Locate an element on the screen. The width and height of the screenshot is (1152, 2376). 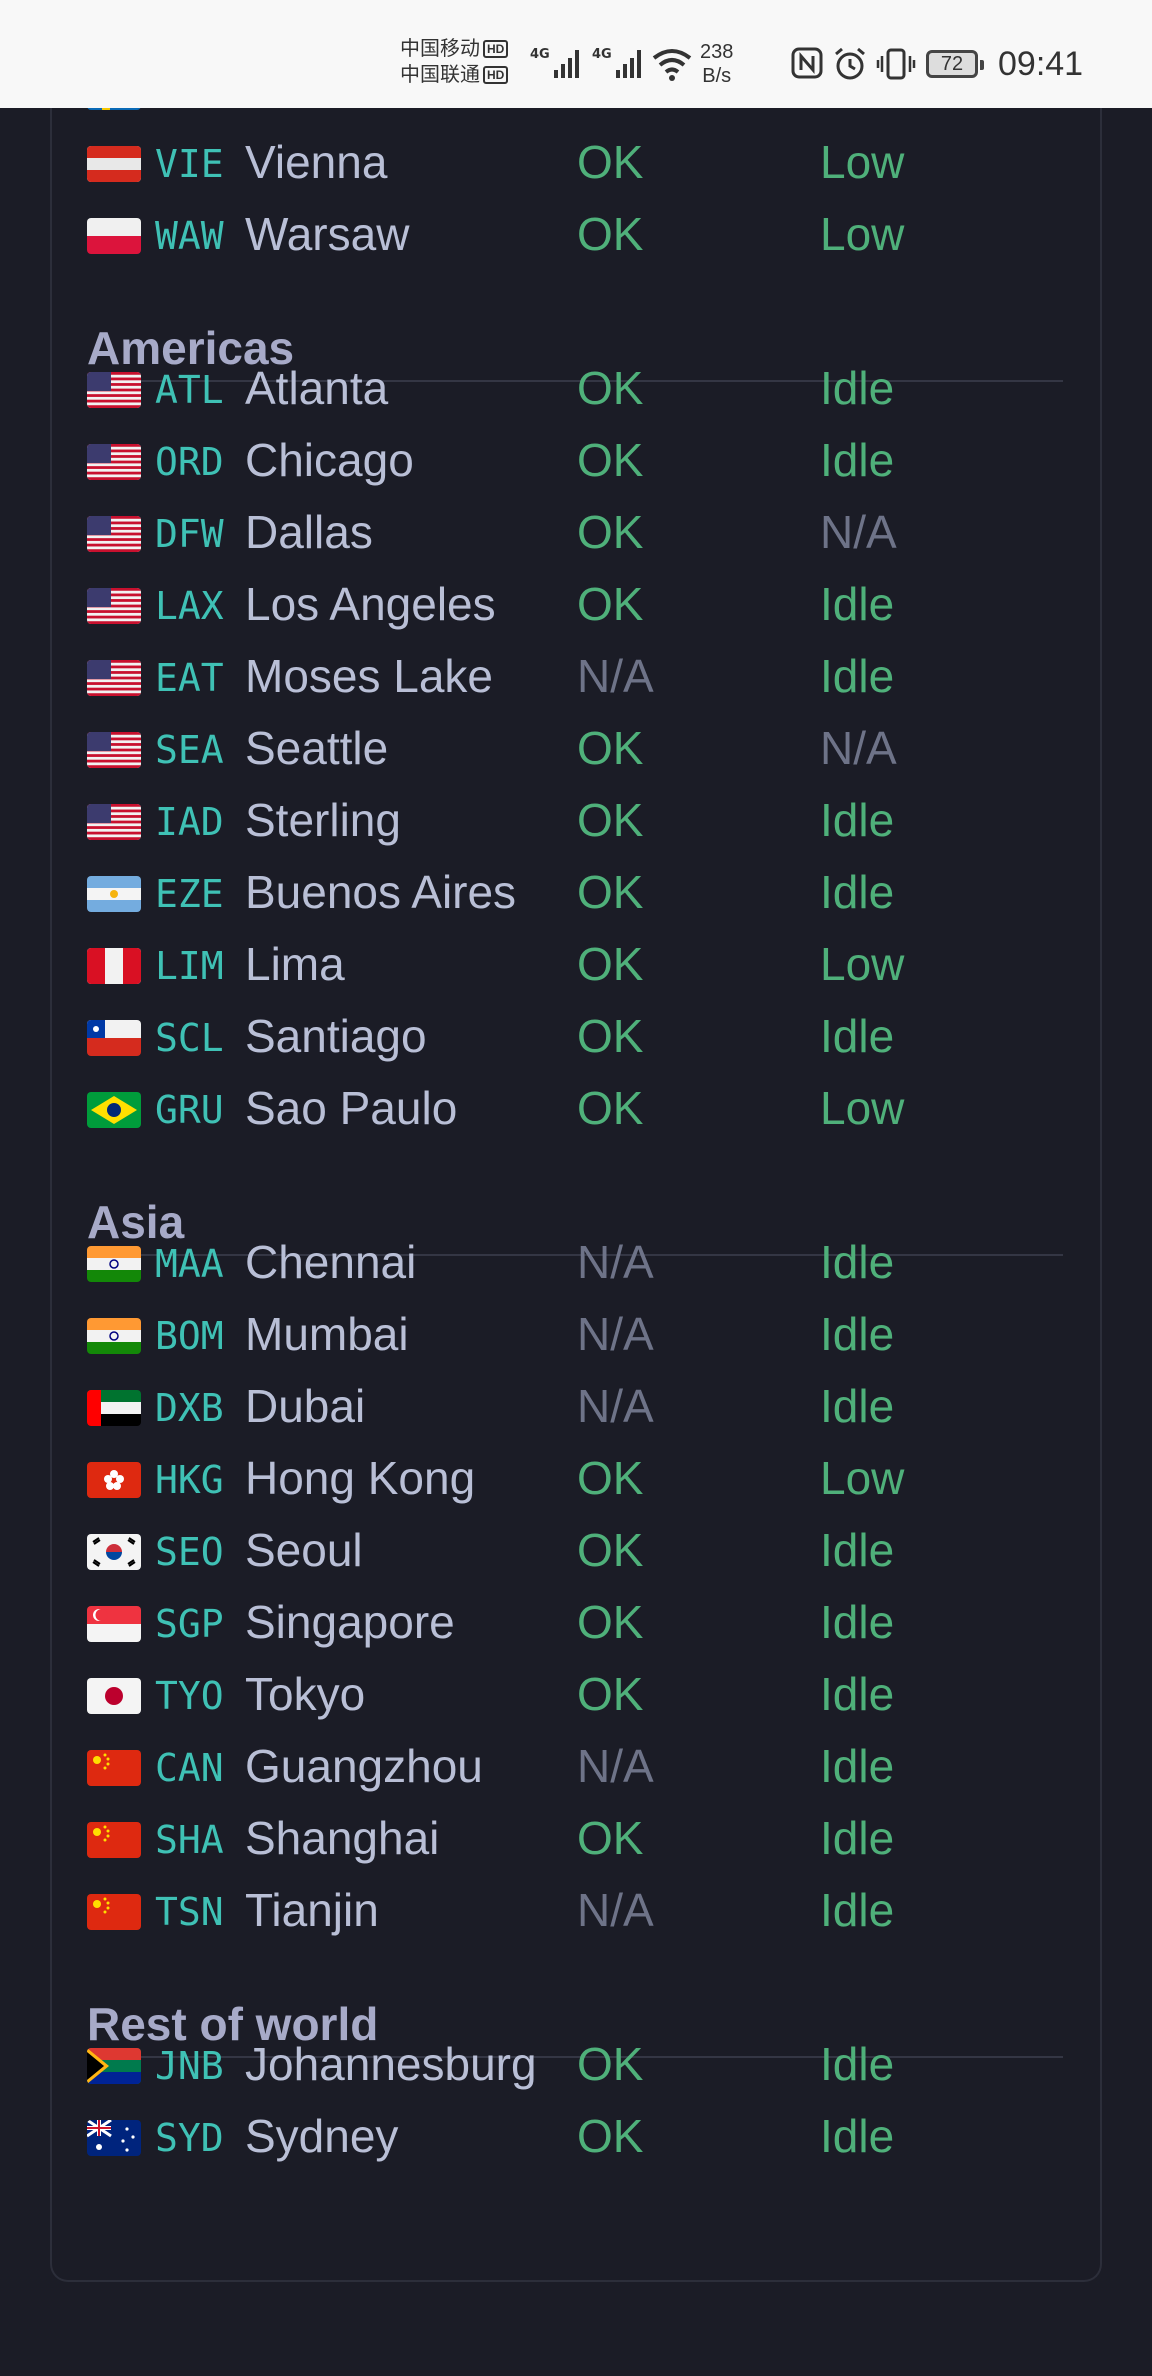
region-city: Moses Lake is located at coordinates (369, 676).